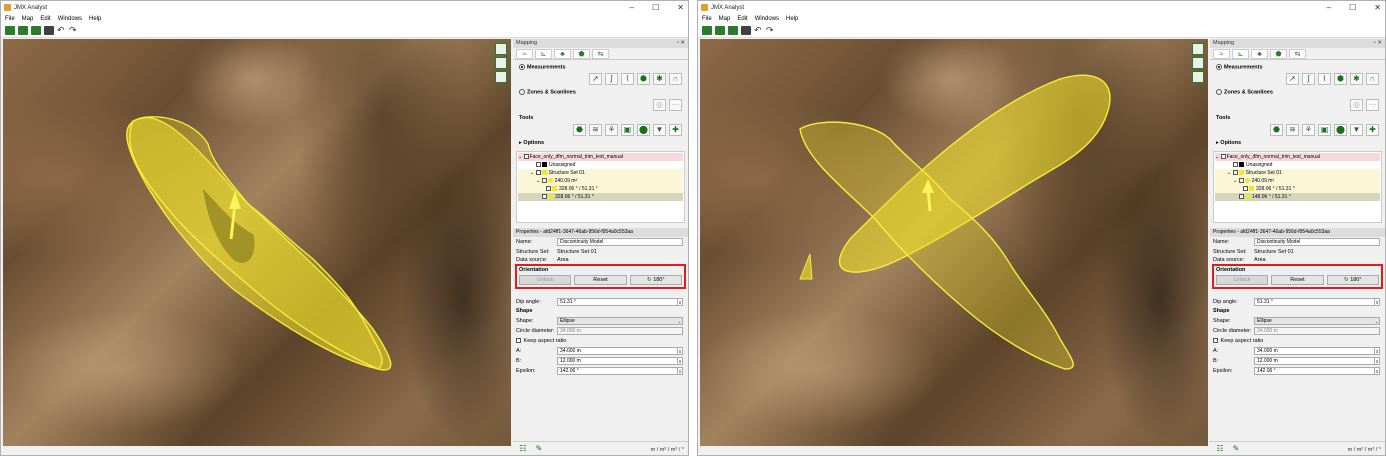 The width and height of the screenshot is (1386, 456). I want to click on open-folder-icon, so click(720, 30).